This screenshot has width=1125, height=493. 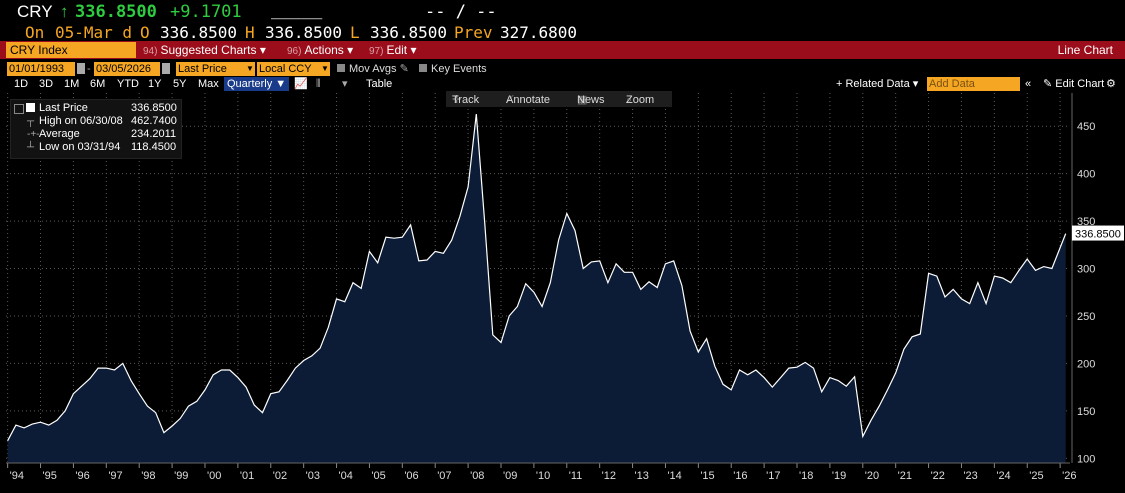 I want to click on zoom-label: Zoom, so click(x=640, y=100).